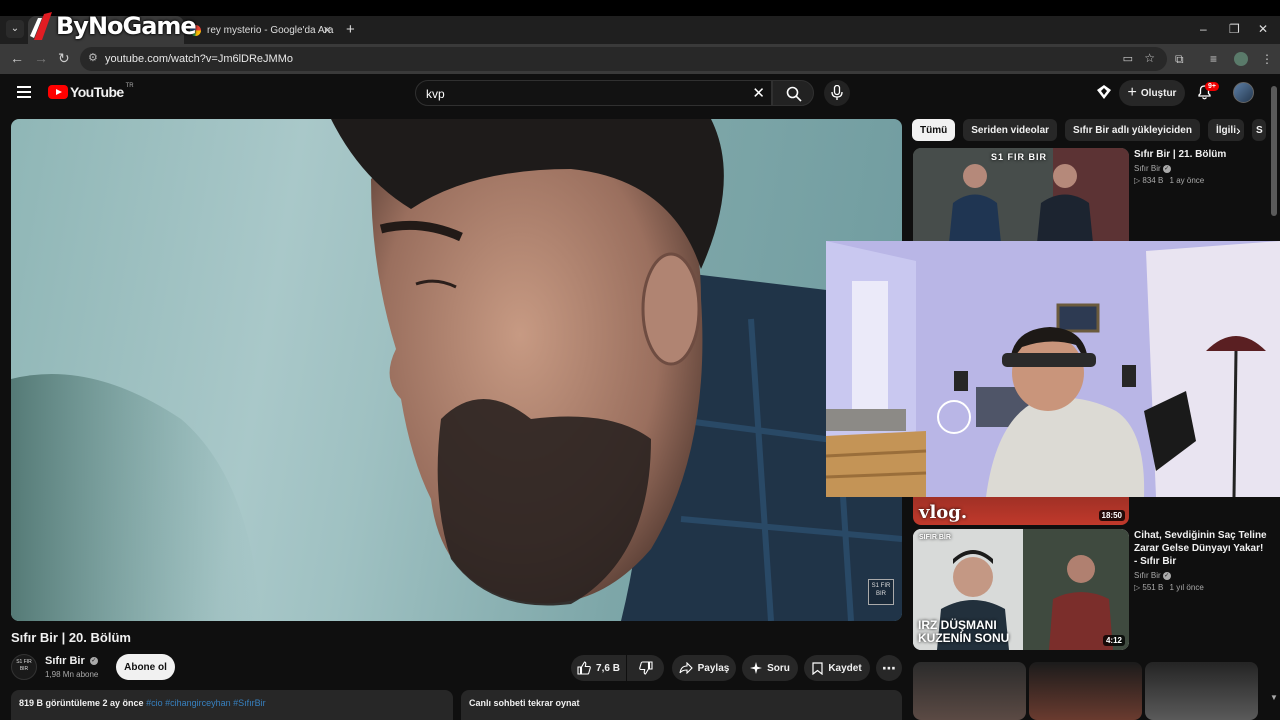 This screenshot has width=1280, height=720. Describe the element at coordinates (72, 674) in the screenshot. I see `subscriber-count: 1,98 Mn abone` at that location.